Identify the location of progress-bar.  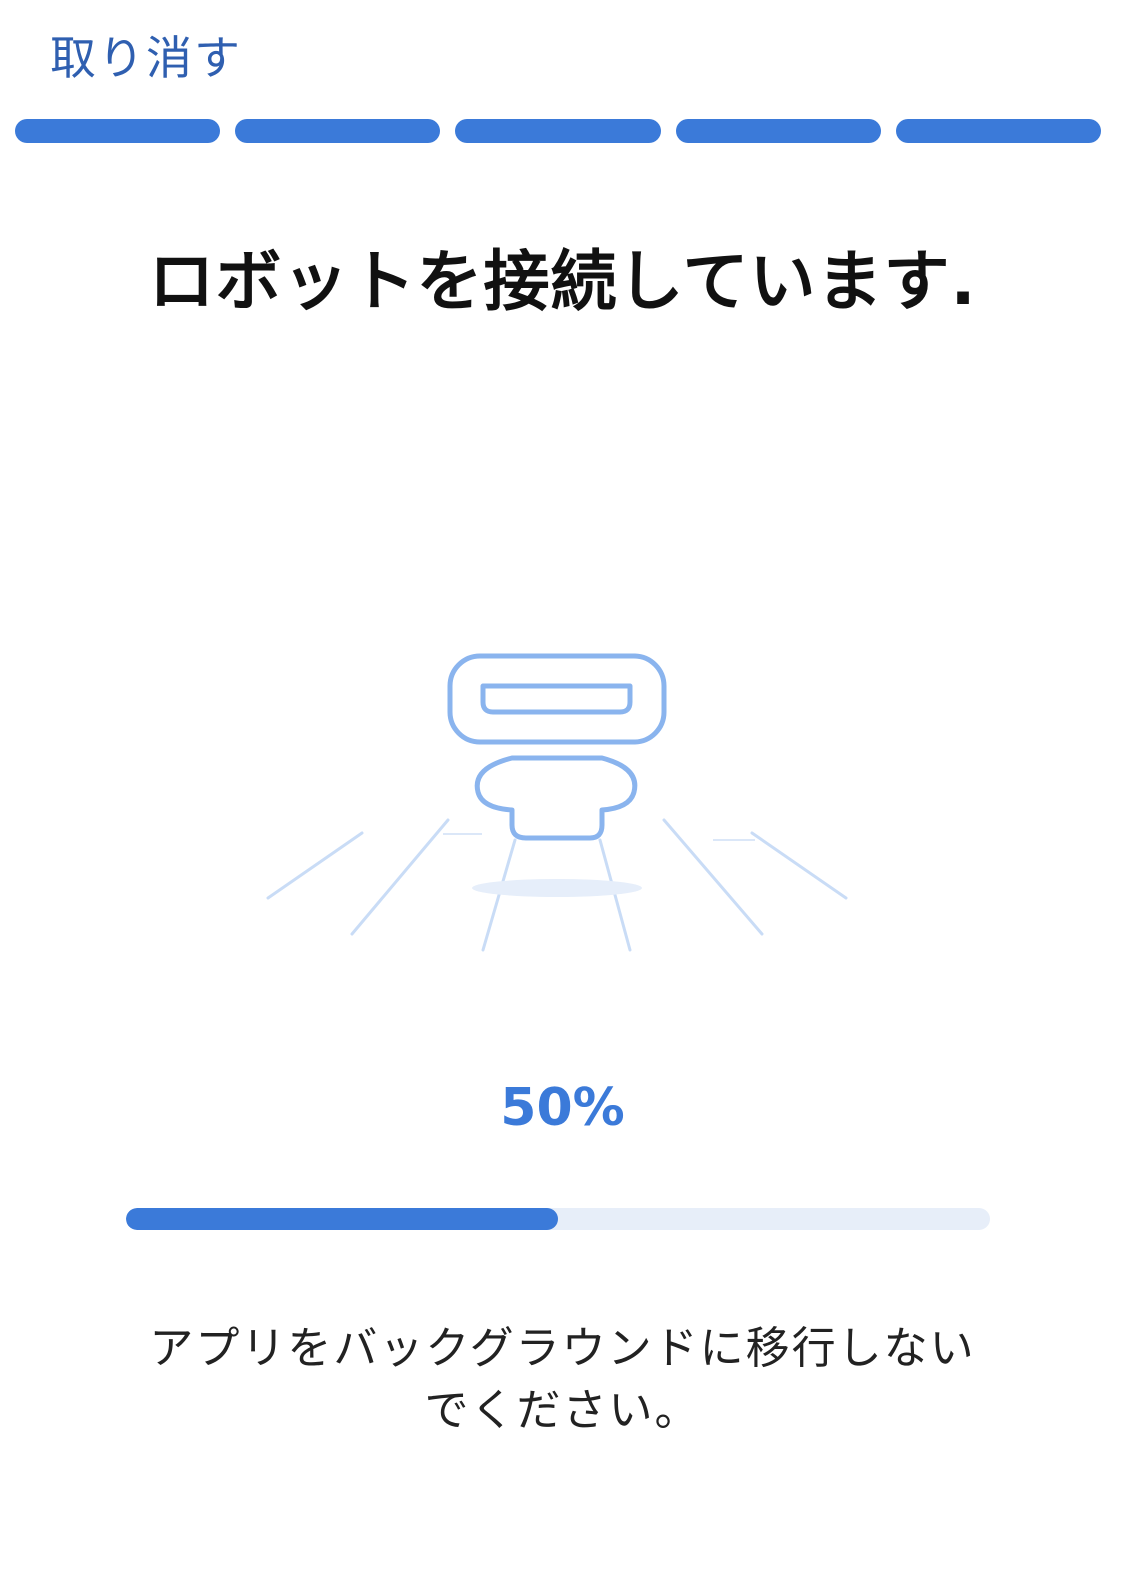
(558, 1219).